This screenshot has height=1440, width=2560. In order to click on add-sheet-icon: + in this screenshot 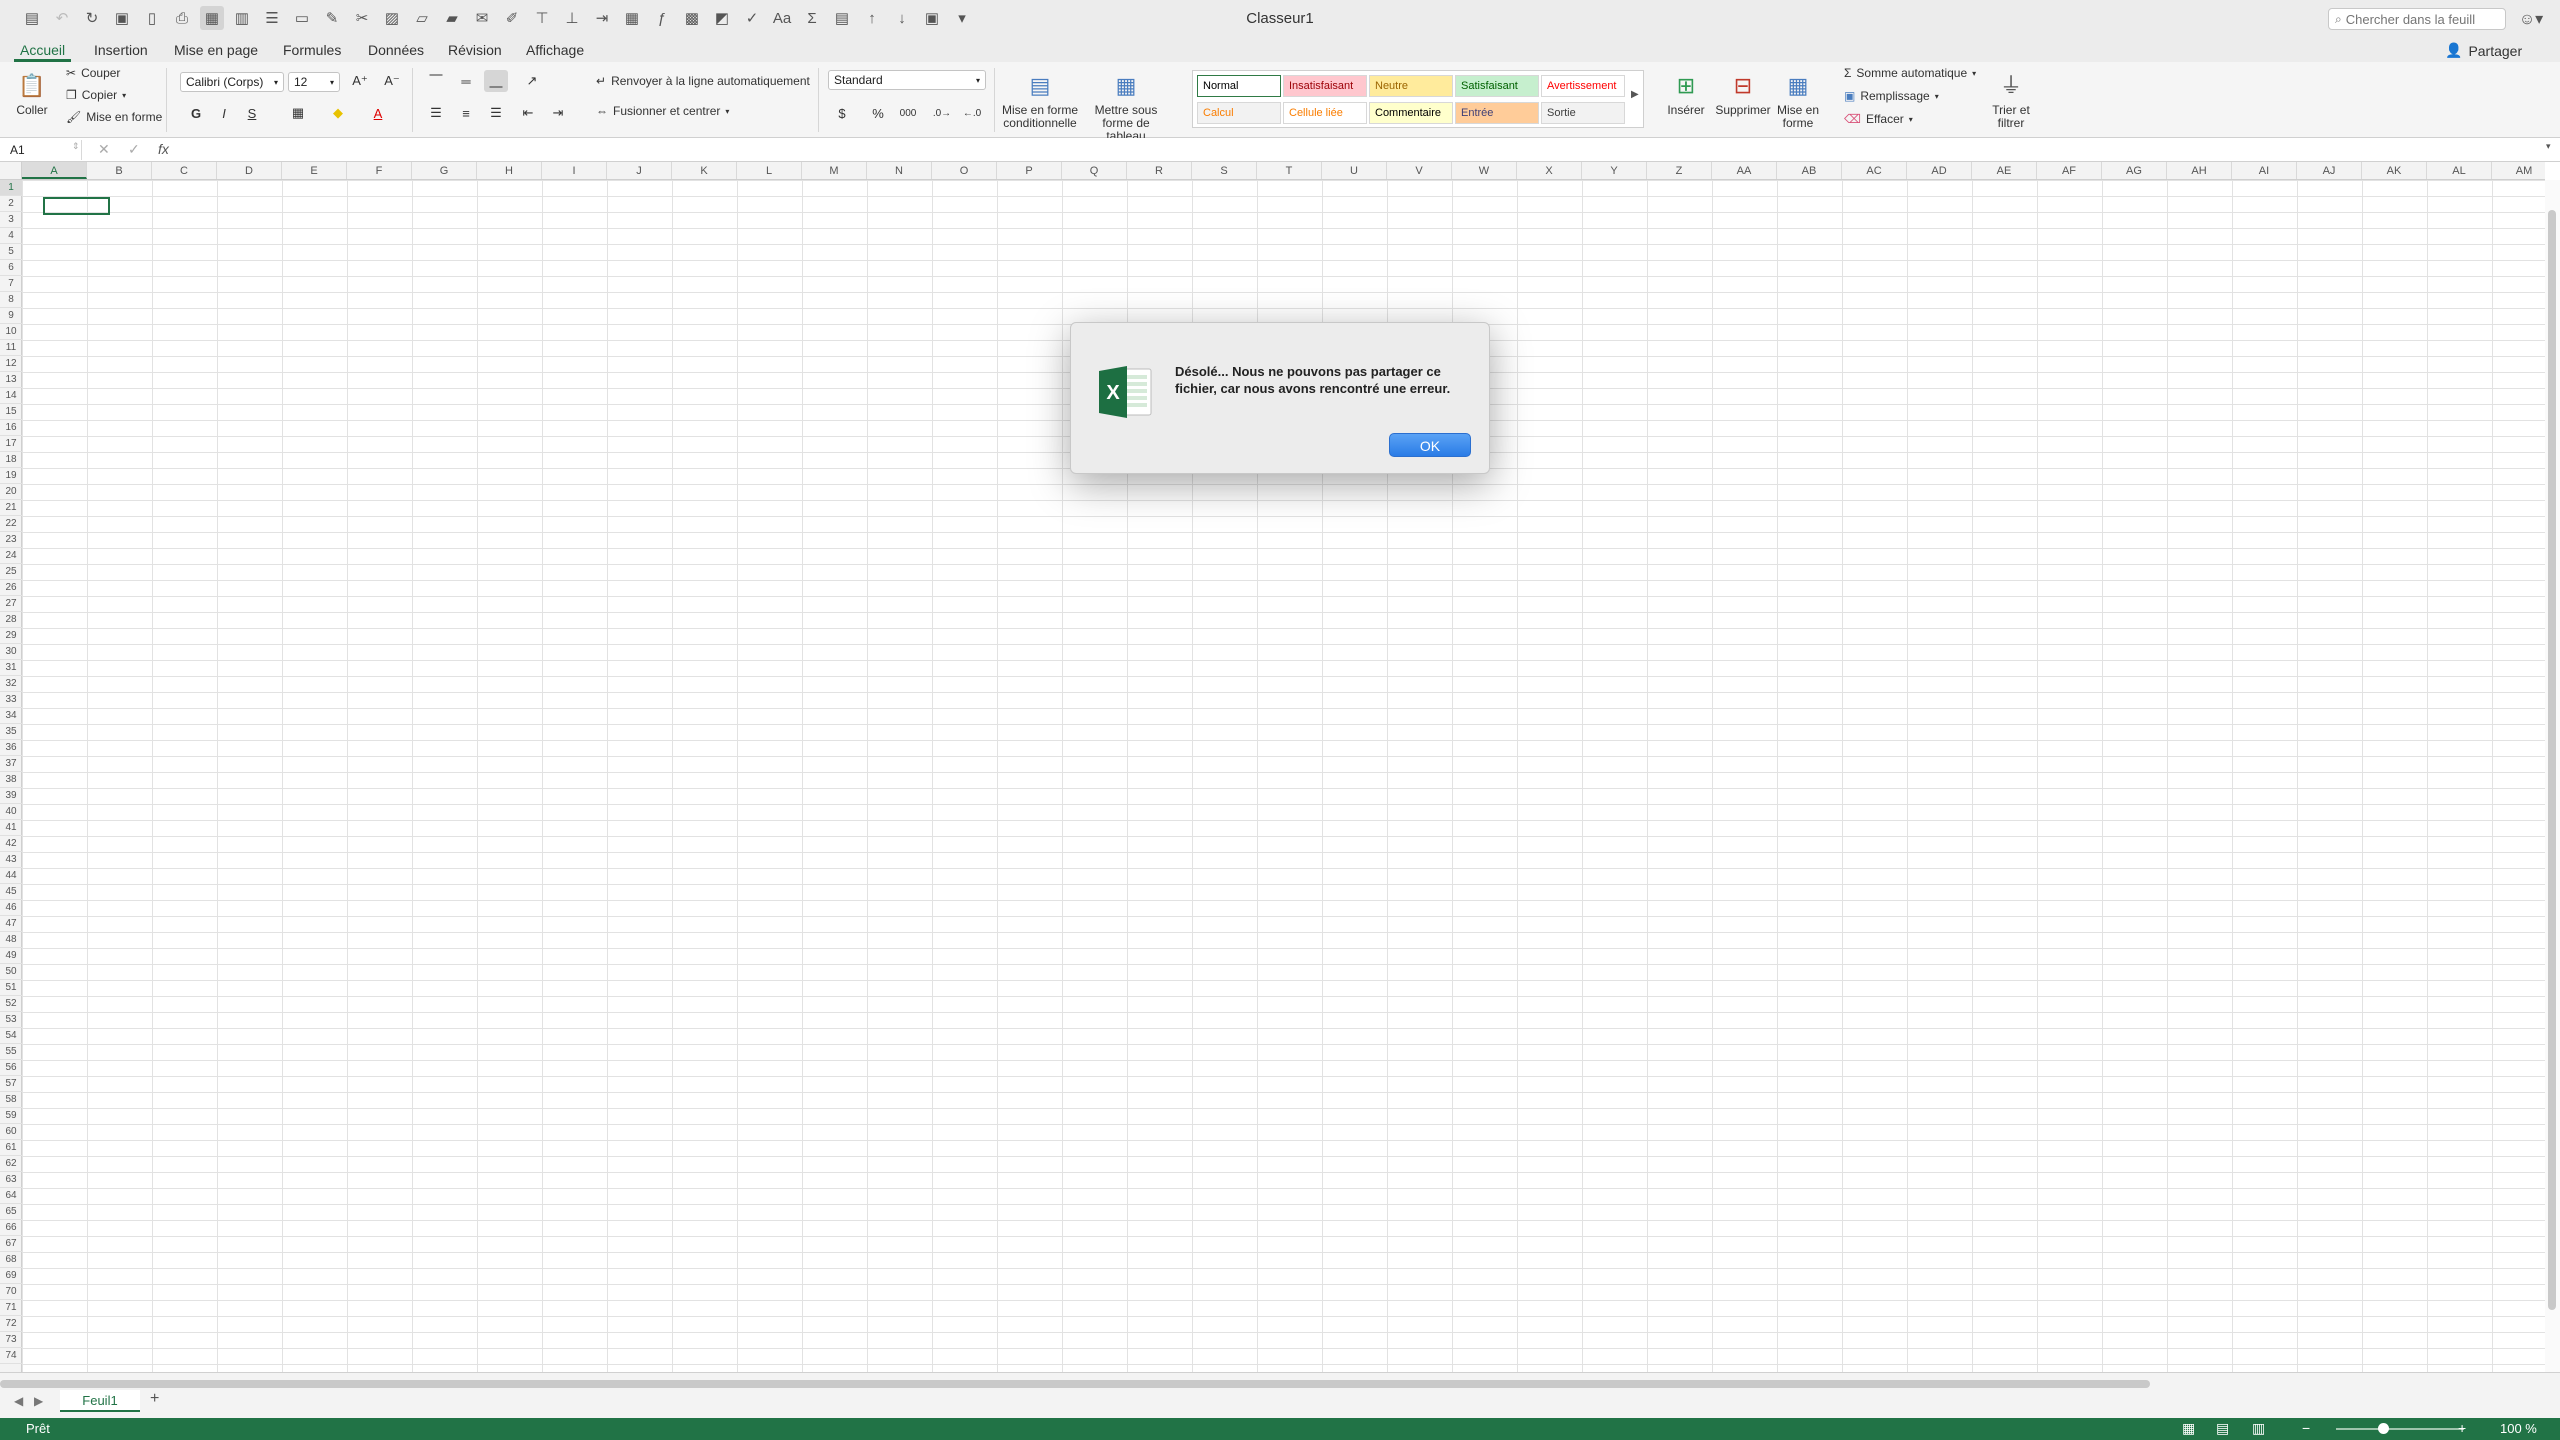, I will do `click(154, 1399)`.